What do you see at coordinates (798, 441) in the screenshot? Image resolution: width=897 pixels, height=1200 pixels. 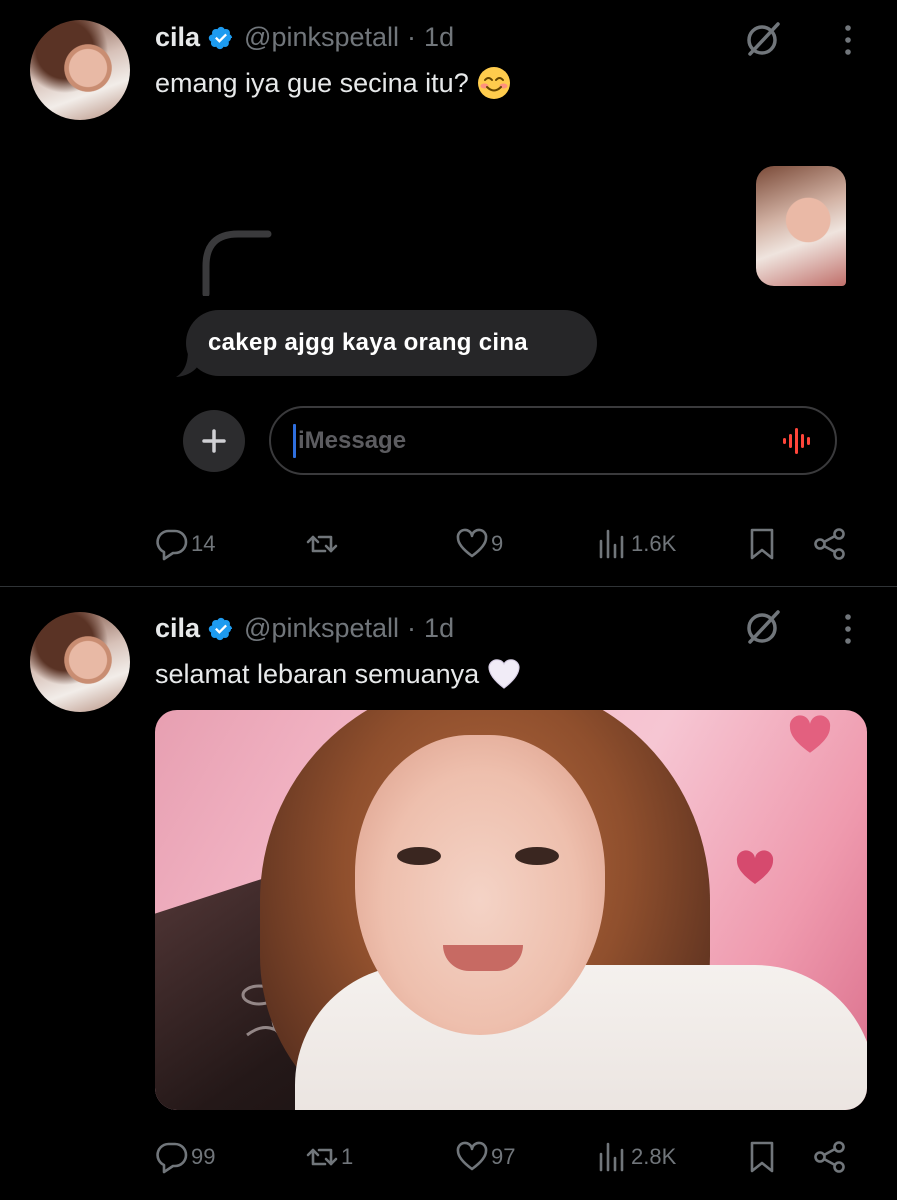 I see `audio-waveform-icon` at bounding box center [798, 441].